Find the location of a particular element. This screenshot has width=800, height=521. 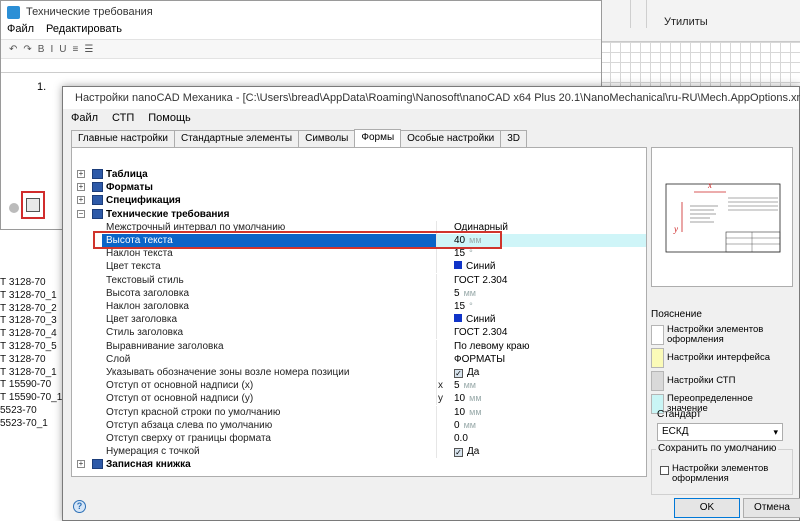

tab-5: Особые настройки is located at coordinates (451, 138).